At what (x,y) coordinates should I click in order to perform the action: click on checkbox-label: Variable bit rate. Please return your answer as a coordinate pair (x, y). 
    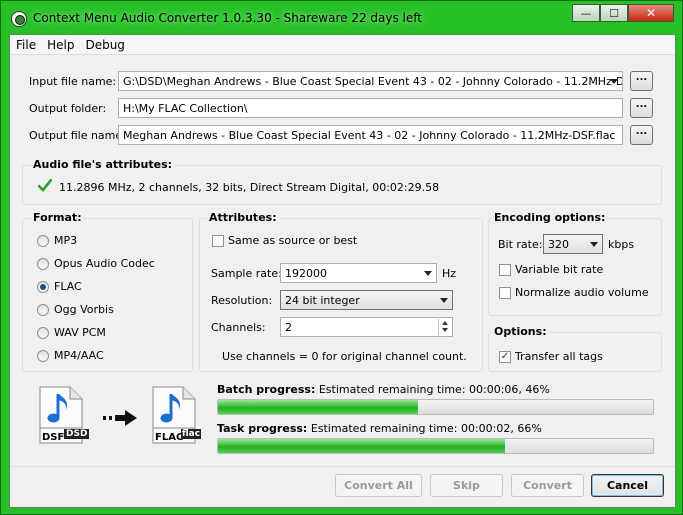
    Looking at the image, I should click on (559, 269).